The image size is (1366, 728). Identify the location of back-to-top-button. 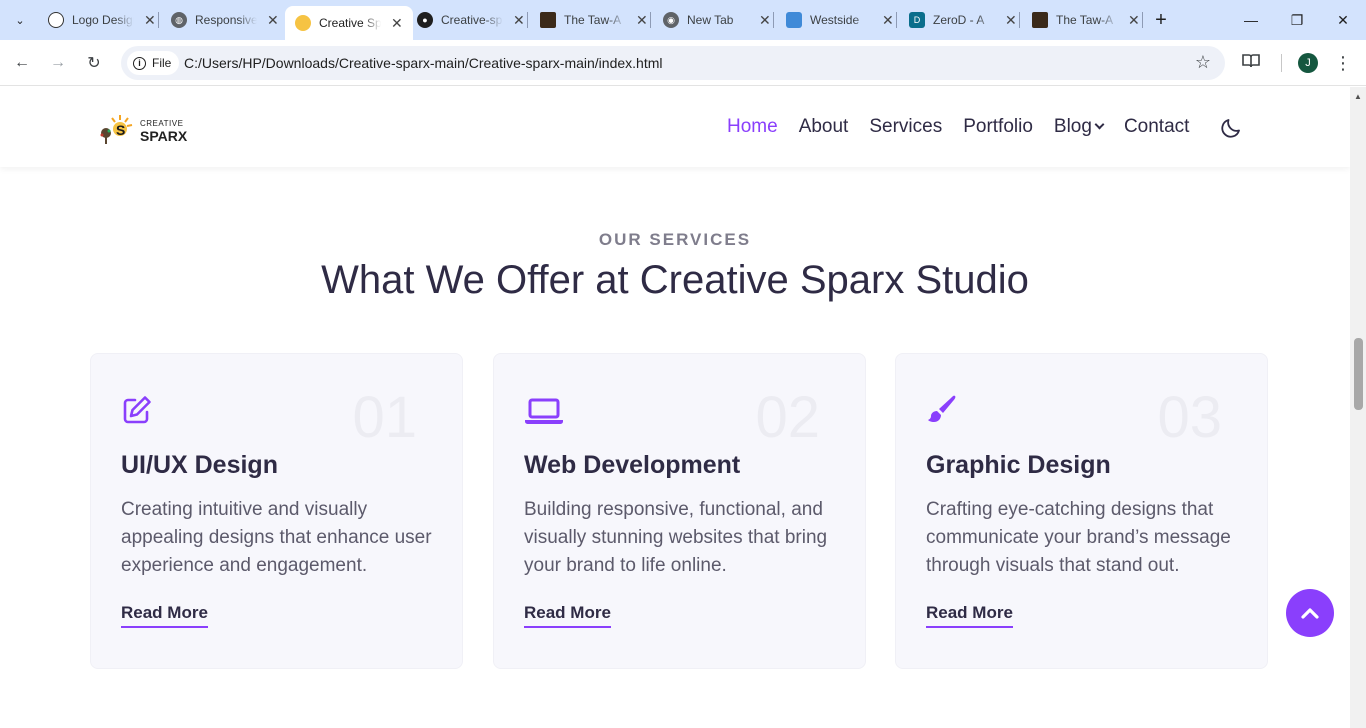
(1310, 613).